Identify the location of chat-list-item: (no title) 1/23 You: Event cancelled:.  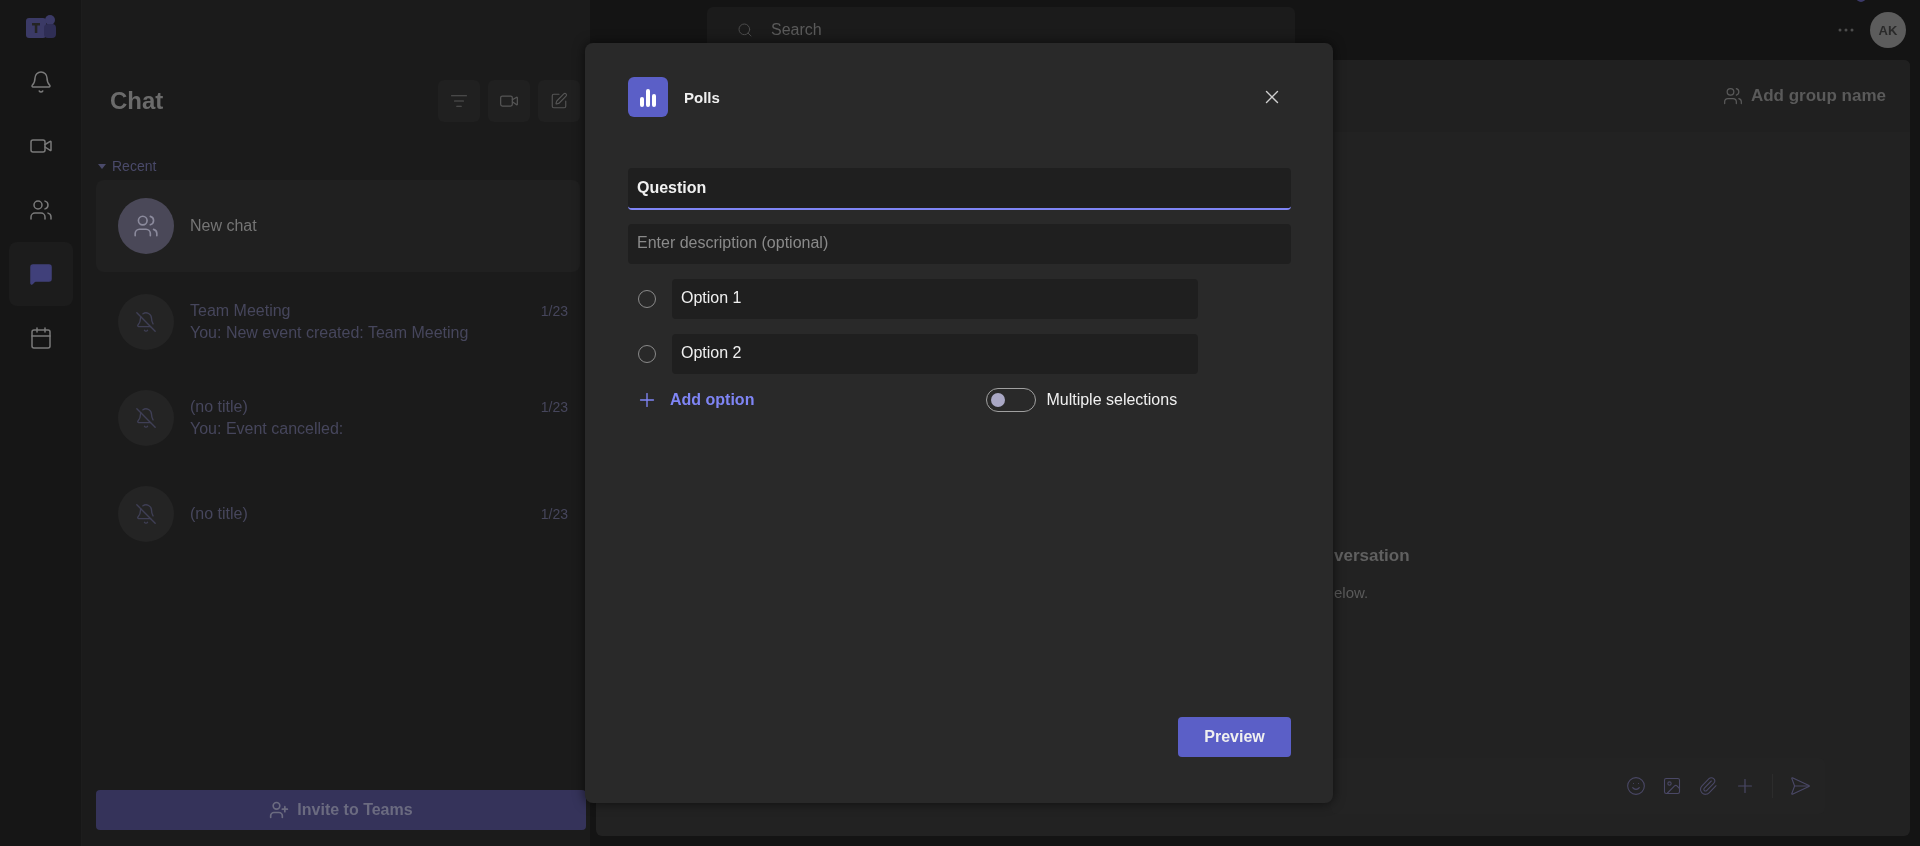
(338, 418).